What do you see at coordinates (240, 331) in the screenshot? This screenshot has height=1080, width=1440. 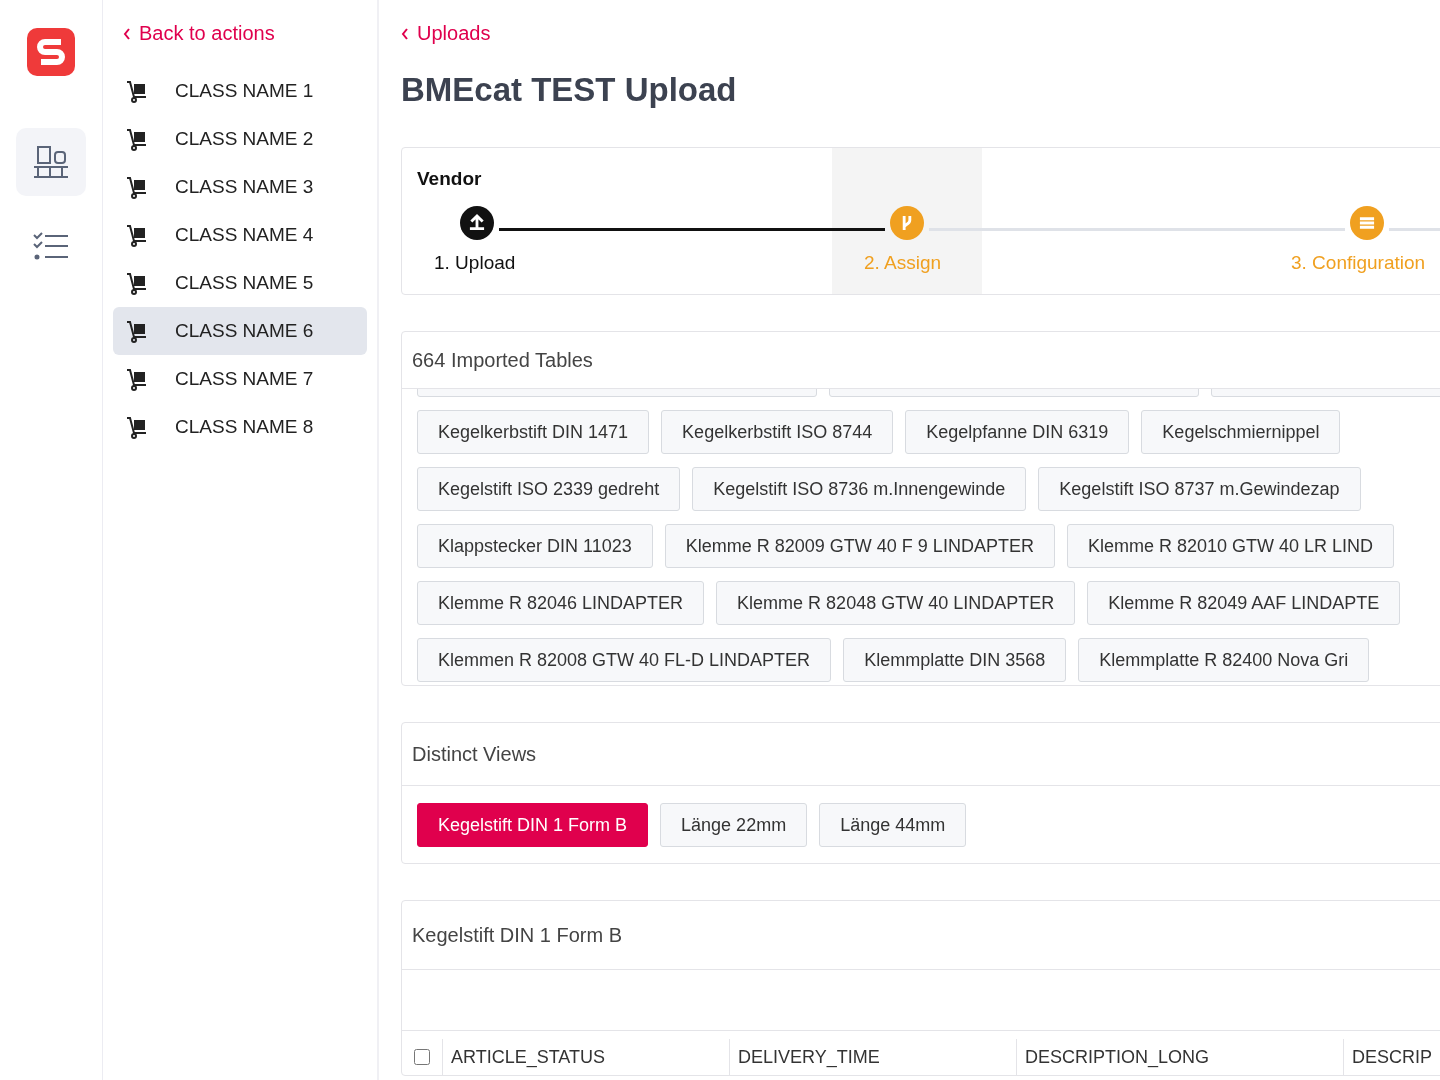 I see `class-item: CLASS NAME 6` at bounding box center [240, 331].